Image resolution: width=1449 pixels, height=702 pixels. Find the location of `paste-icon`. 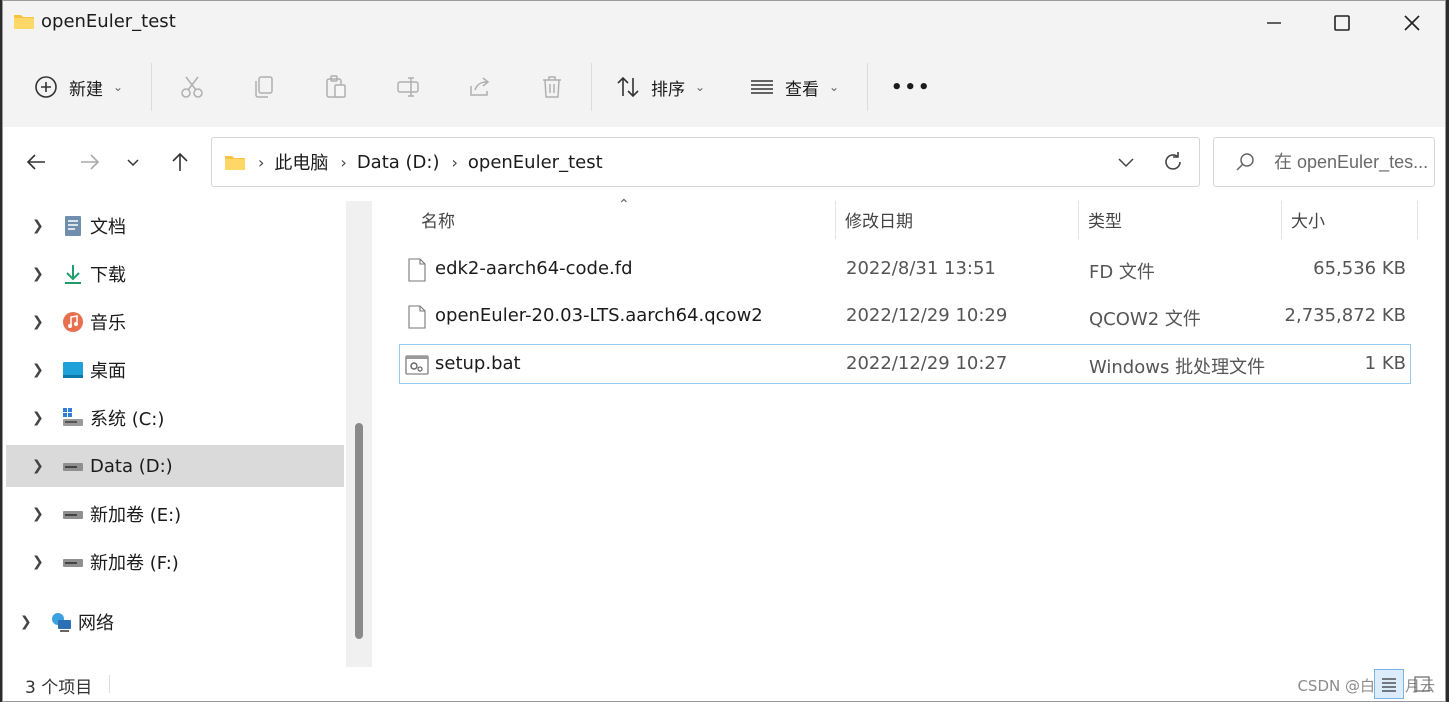

paste-icon is located at coordinates (336, 86).